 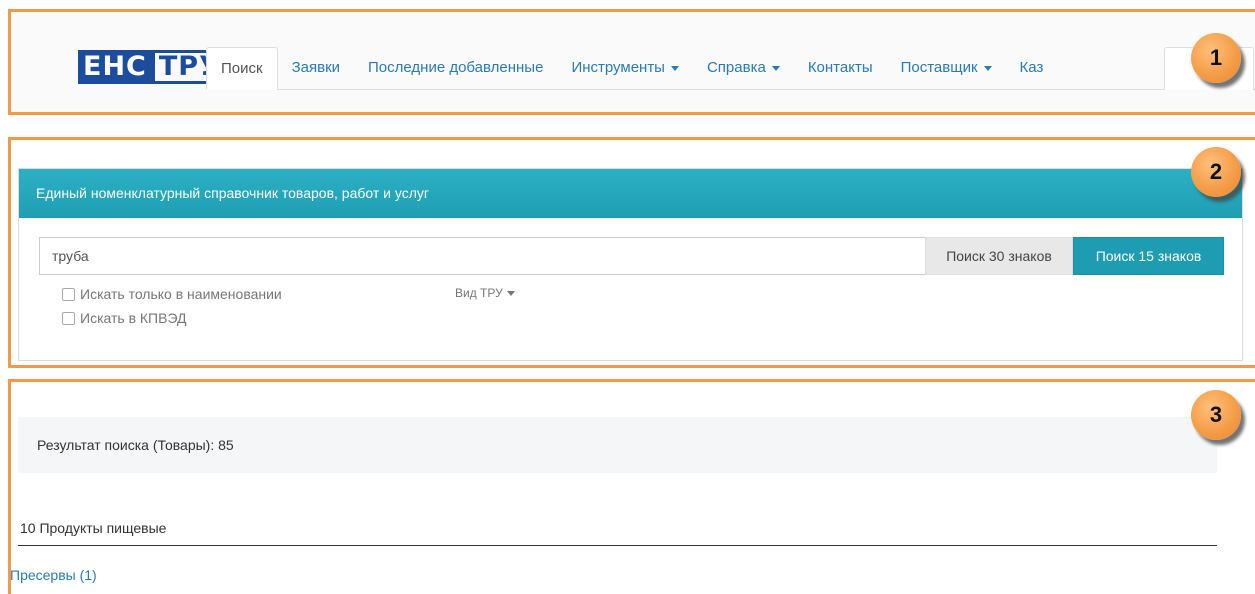 I want to click on annotation-badge-2: 2, so click(x=1216, y=172).